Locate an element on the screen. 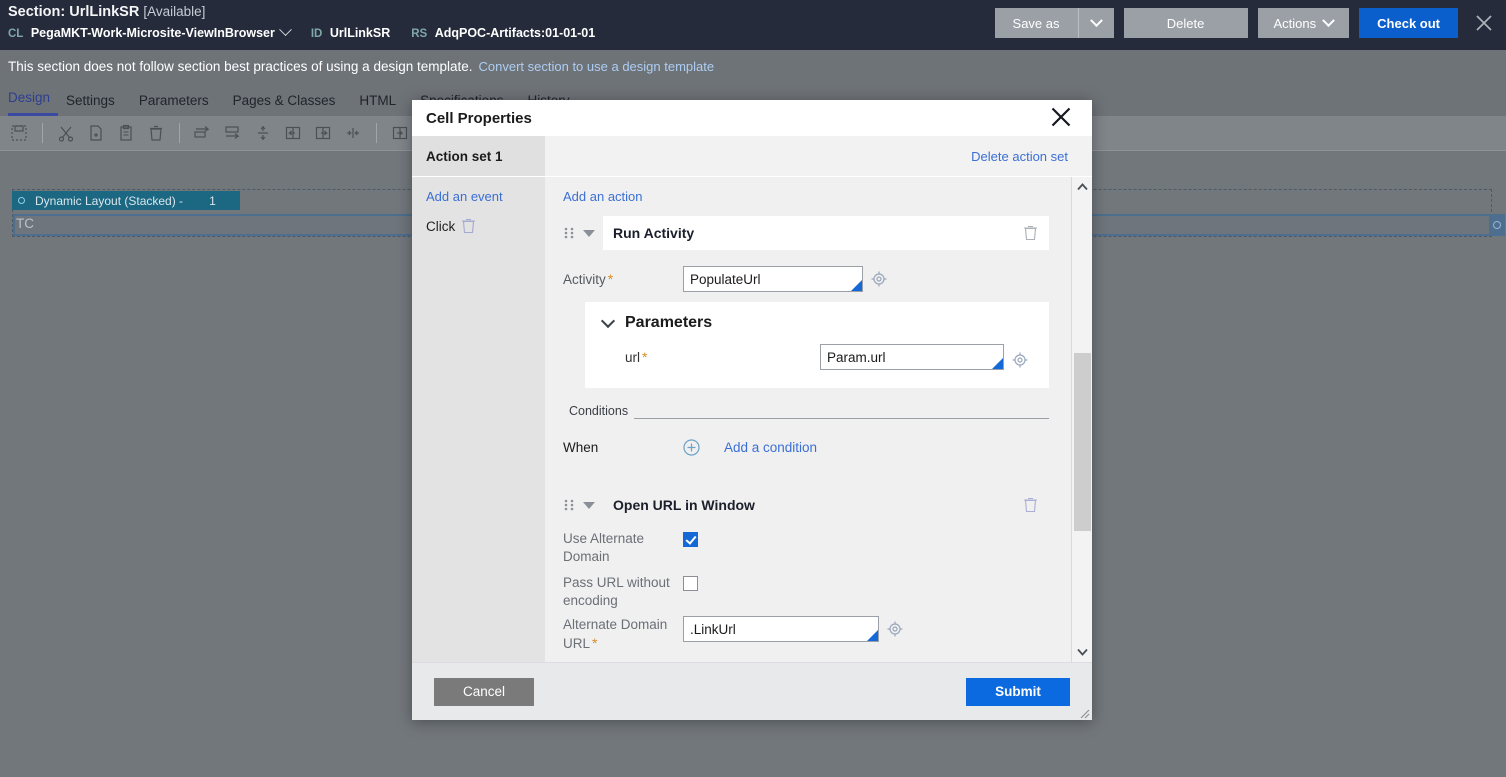  id-key-label: ID is located at coordinates (316, 34).